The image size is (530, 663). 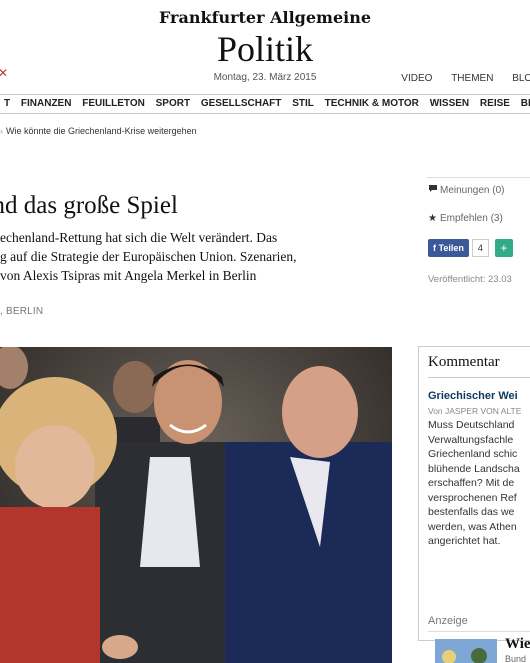 What do you see at coordinates (474, 411) in the screenshot?
I see `kommentar-author: Von JASPER VON ALTE` at bounding box center [474, 411].